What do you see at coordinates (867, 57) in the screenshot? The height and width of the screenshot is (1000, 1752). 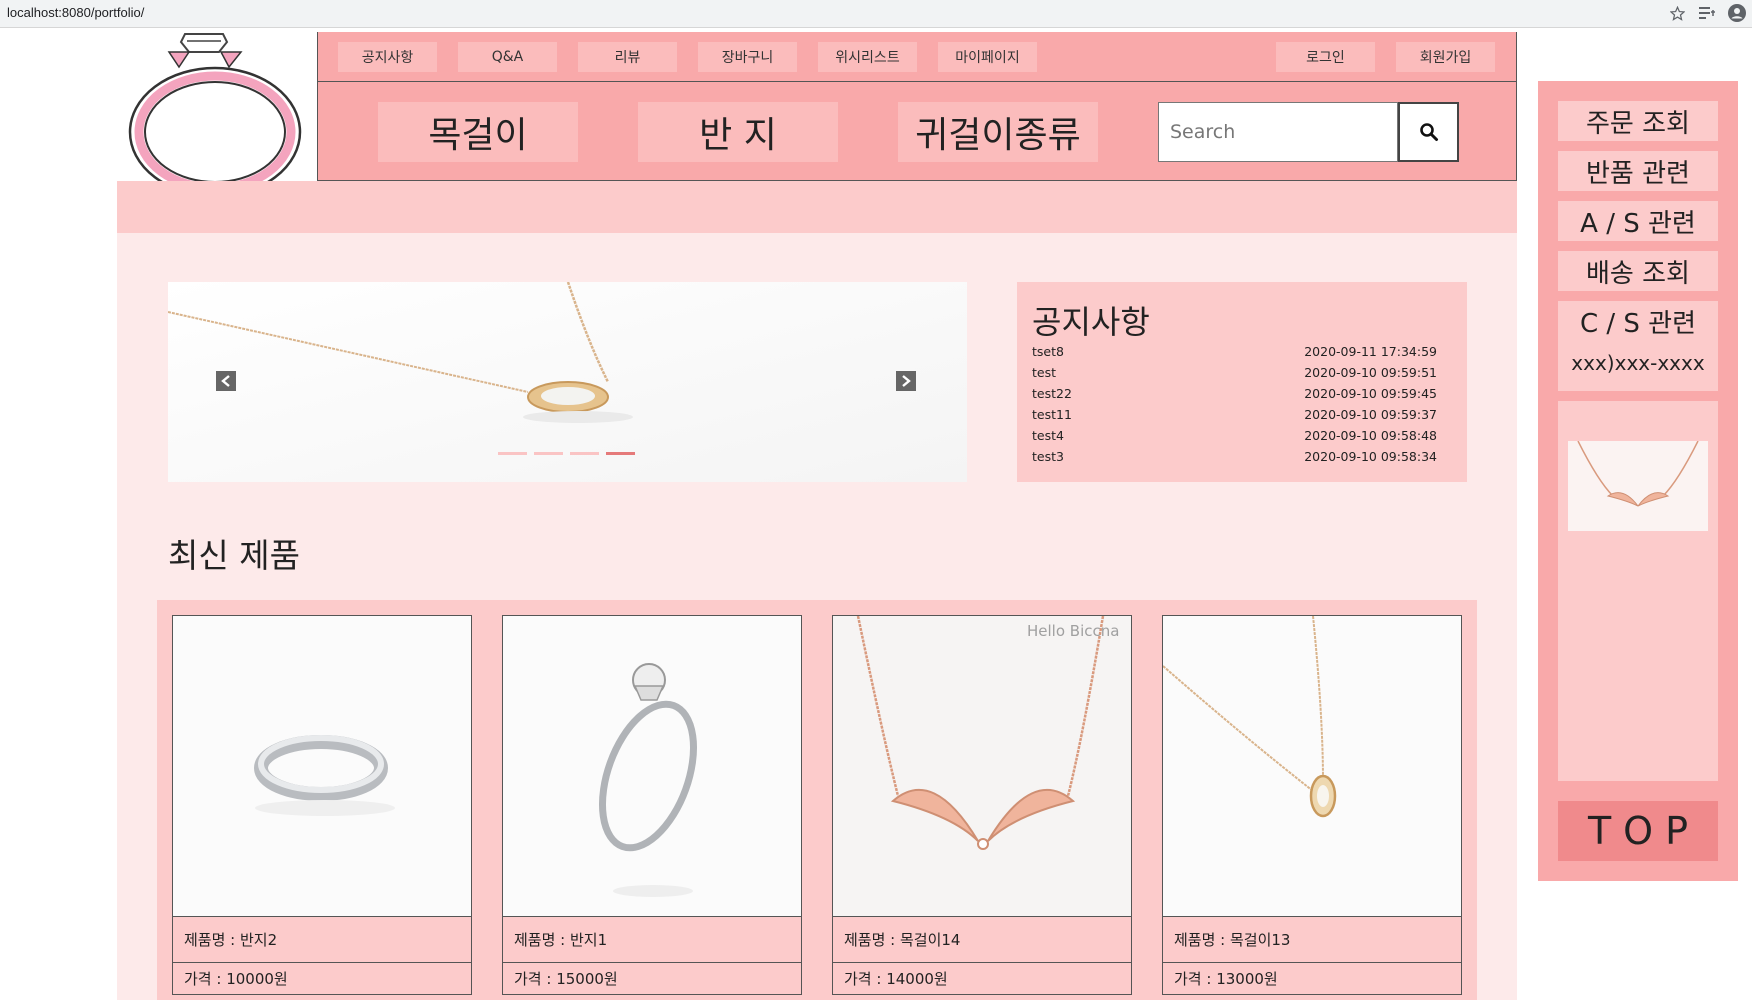 I see `nav-wishlist: 위시리스트` at bounding box center [867, 57].